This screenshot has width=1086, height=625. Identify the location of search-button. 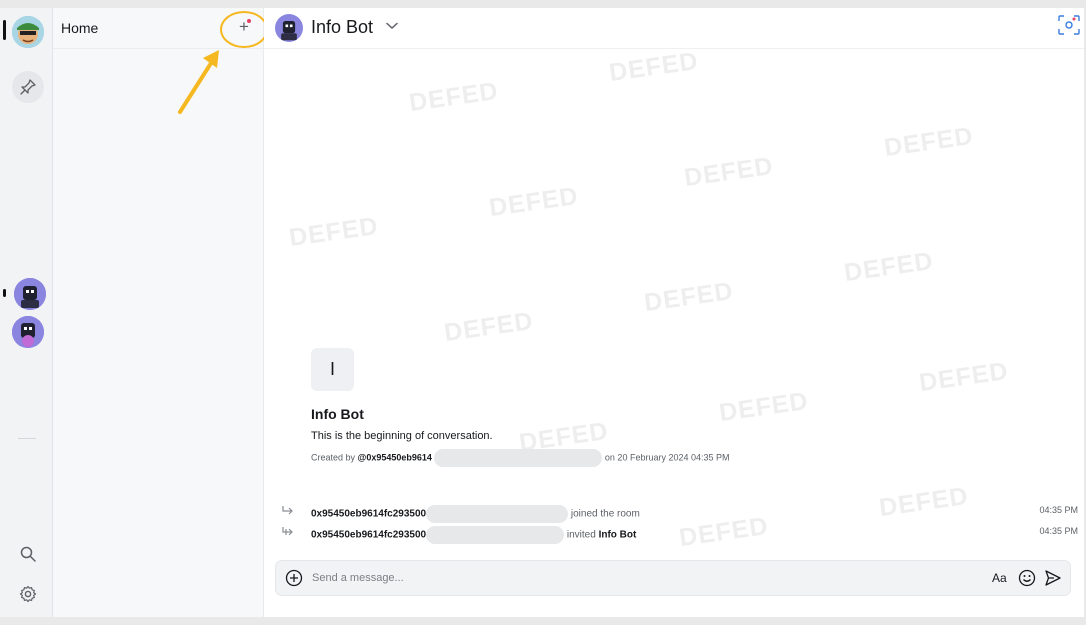
(28, 554).